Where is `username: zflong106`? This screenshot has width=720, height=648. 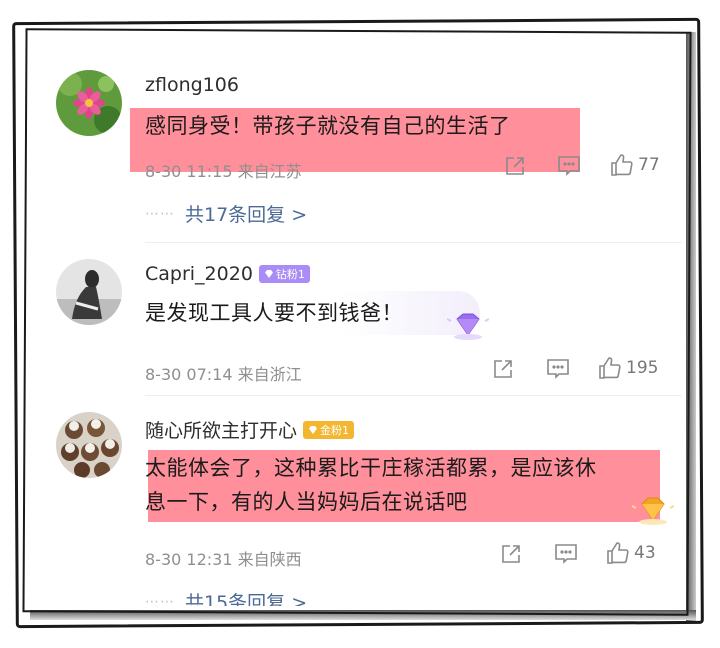
username: zflong106 is located at coordinates (192, 85).